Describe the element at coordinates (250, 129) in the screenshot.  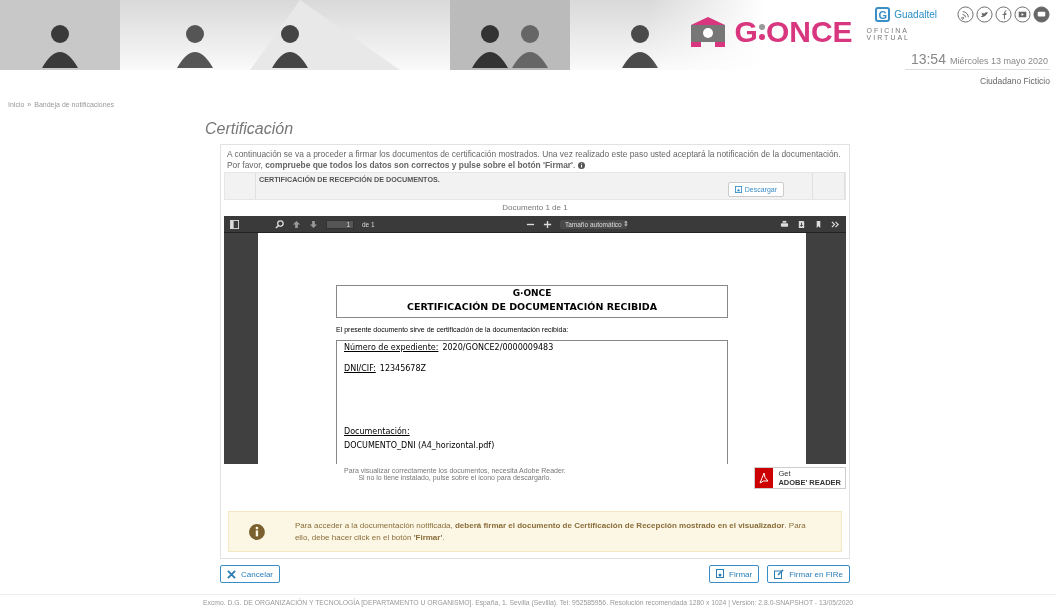
I see `page-title: Certificación` at that location.